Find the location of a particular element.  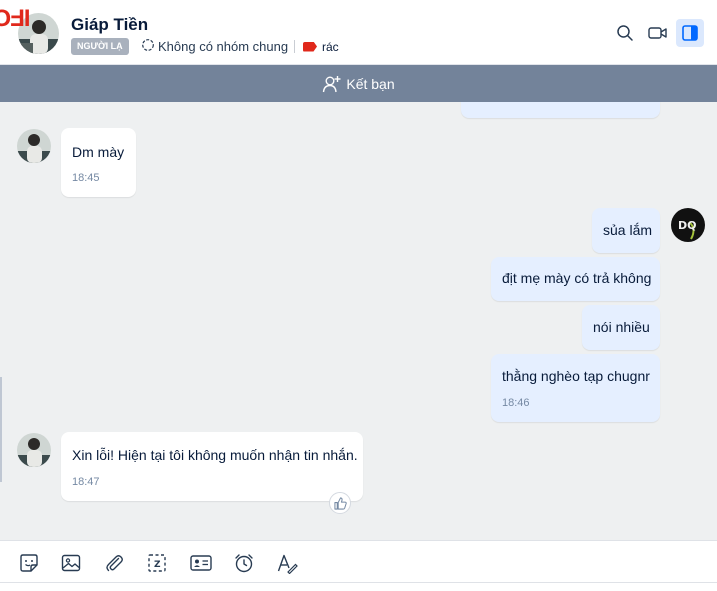

message-text: thằng nghèo tạp chugnr is located at coordinates (576, 376).